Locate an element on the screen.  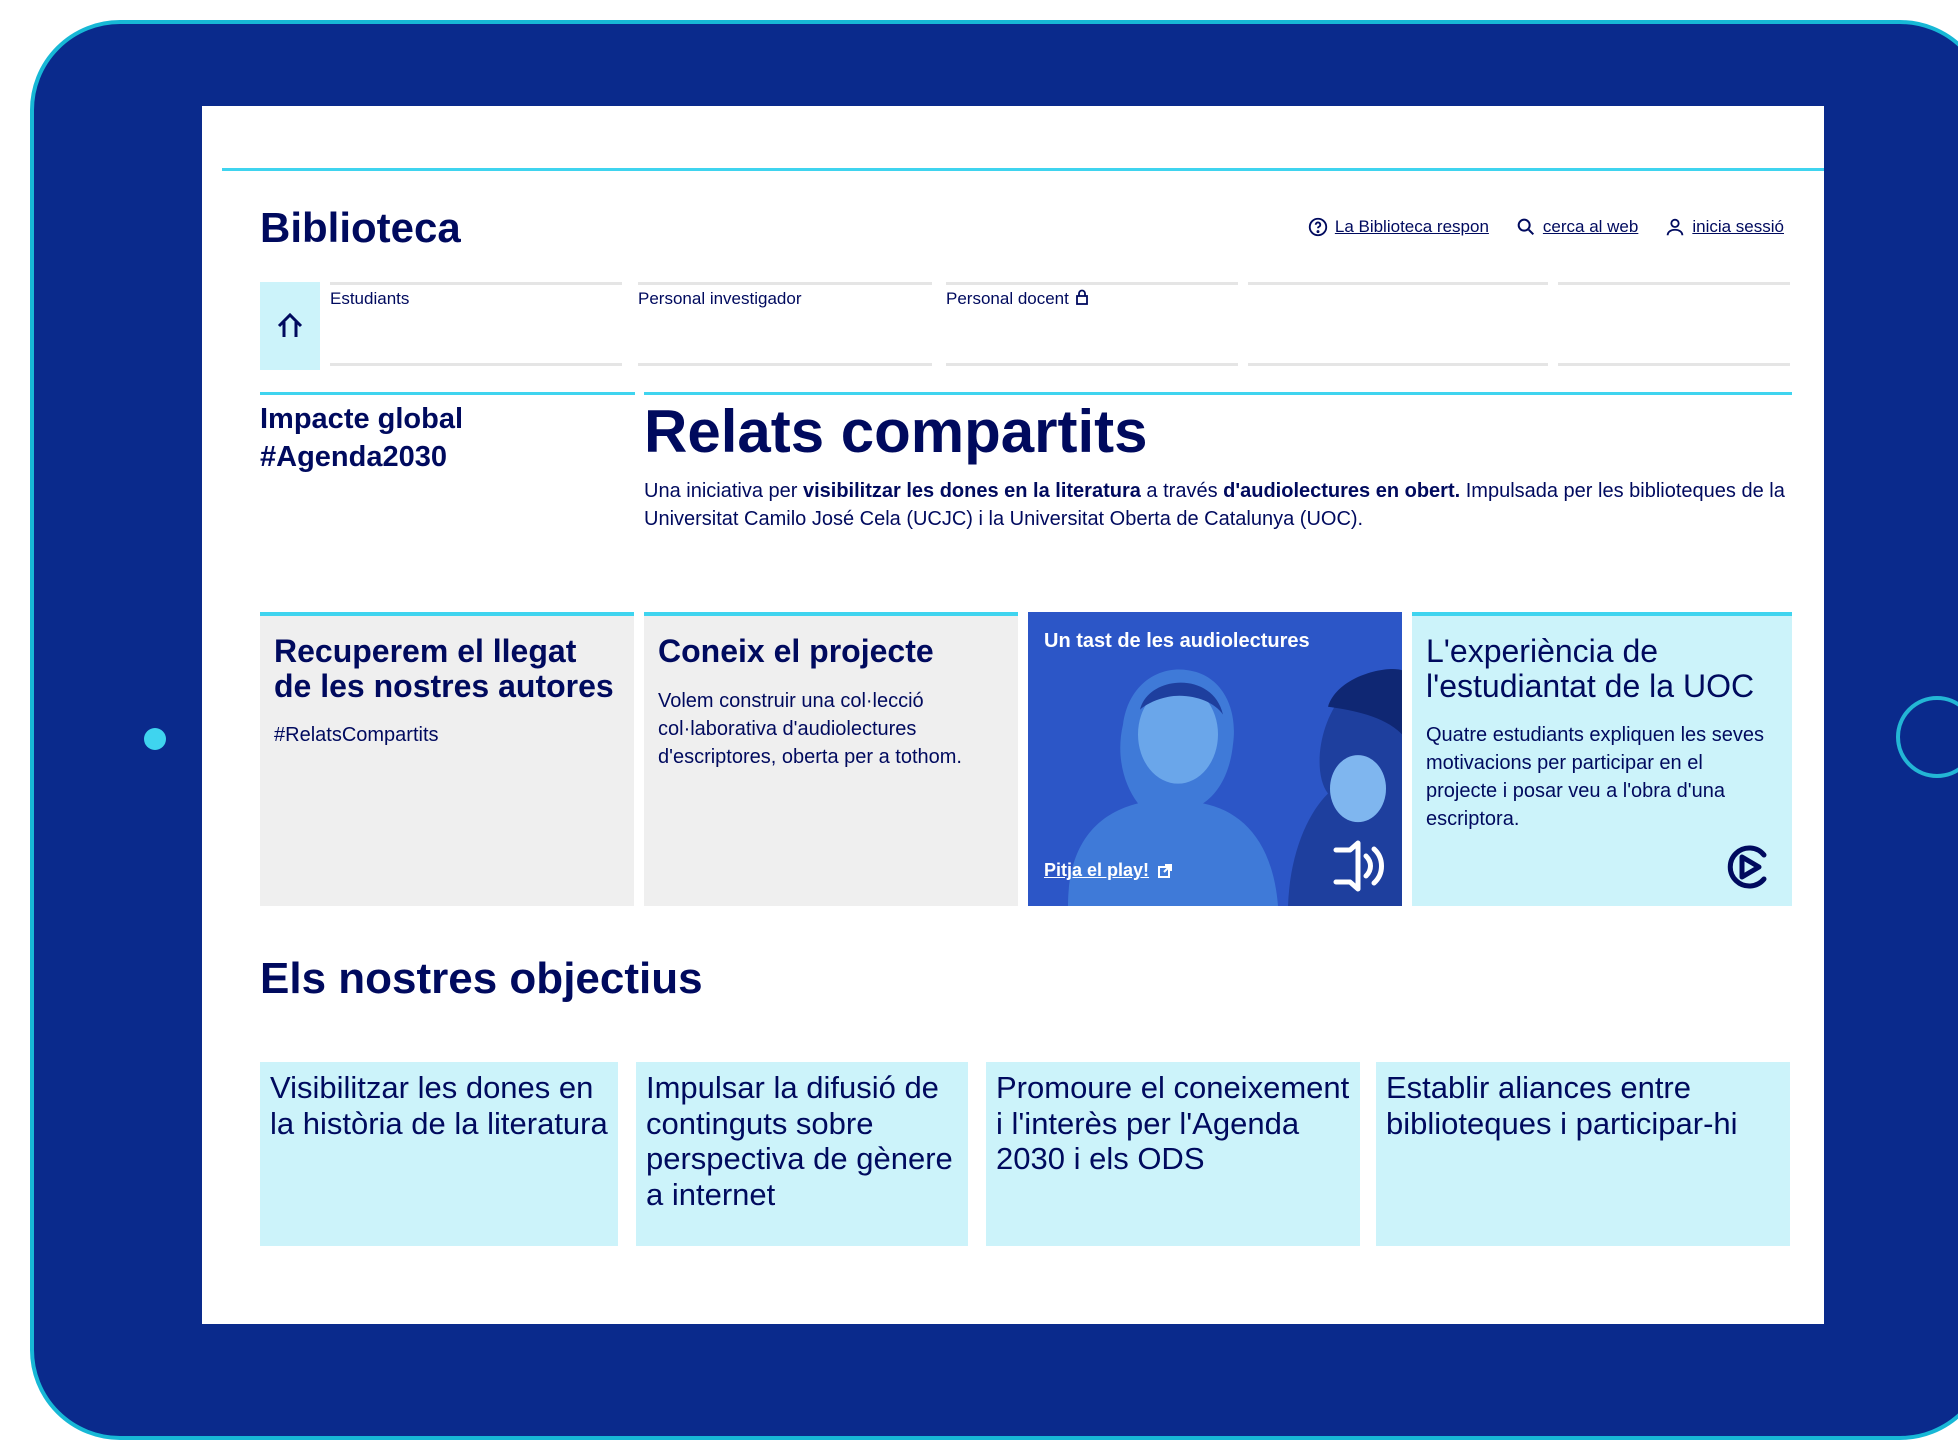
desc-text-1: Una iniciativa per is located at coordinates (723, 491).